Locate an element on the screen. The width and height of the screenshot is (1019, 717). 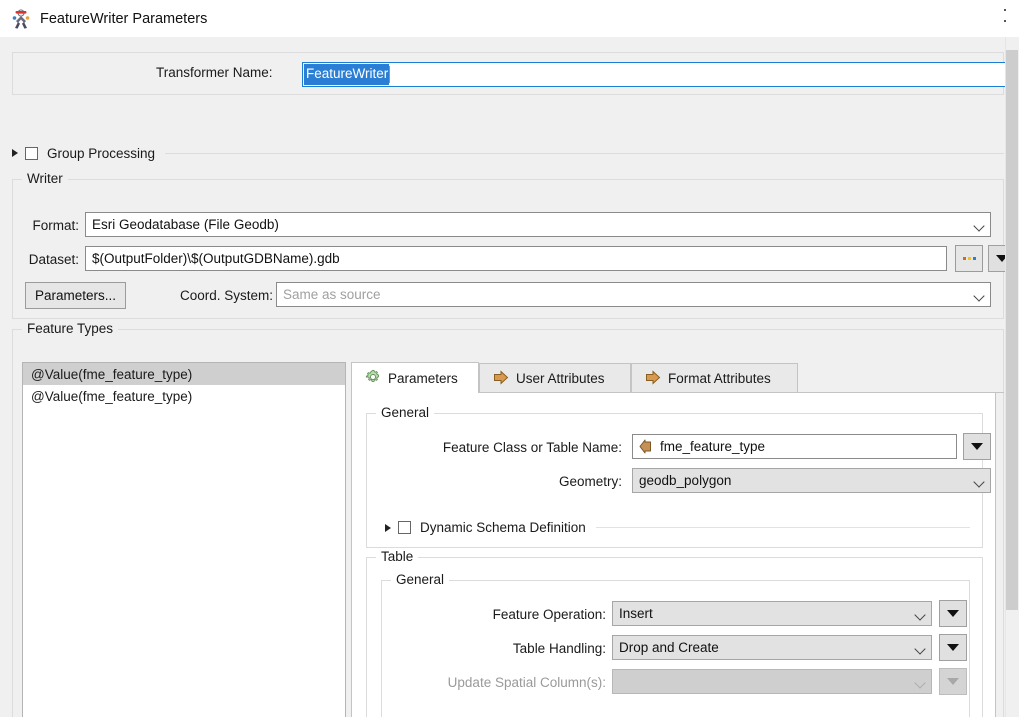
transformer-name-value: FeatureWriter is located at coordinates (347, 74).